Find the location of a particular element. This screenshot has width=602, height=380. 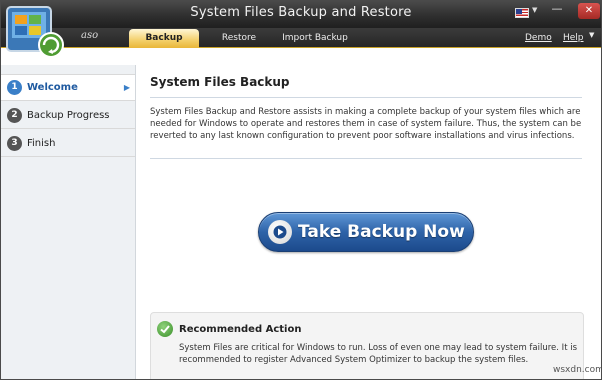

play-icon is located at coordinates (280, 232).